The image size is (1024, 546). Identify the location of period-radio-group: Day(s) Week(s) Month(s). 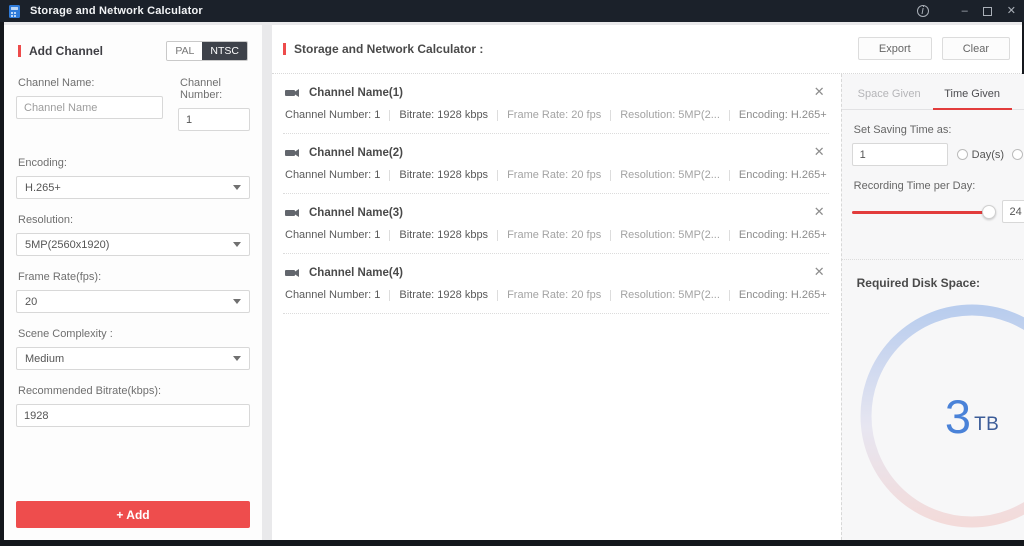
(990, 155).